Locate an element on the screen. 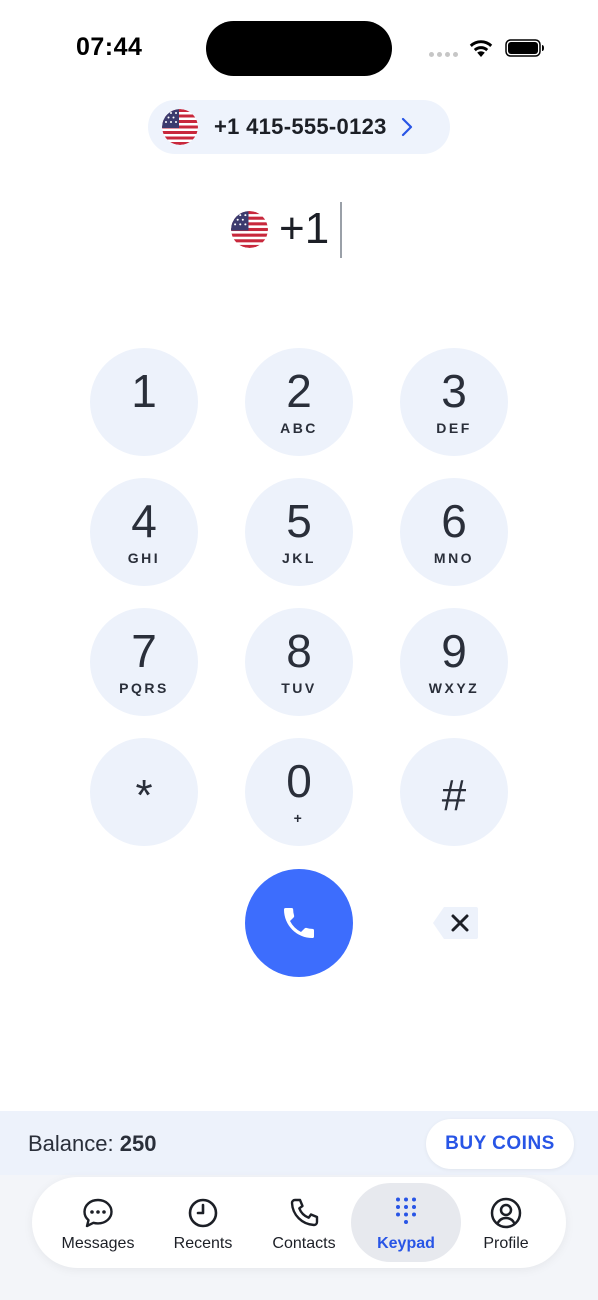 The width and height of the screenshot is (598, 1300). tab-keypad: Keypad is located at coordinates (406, 1222).